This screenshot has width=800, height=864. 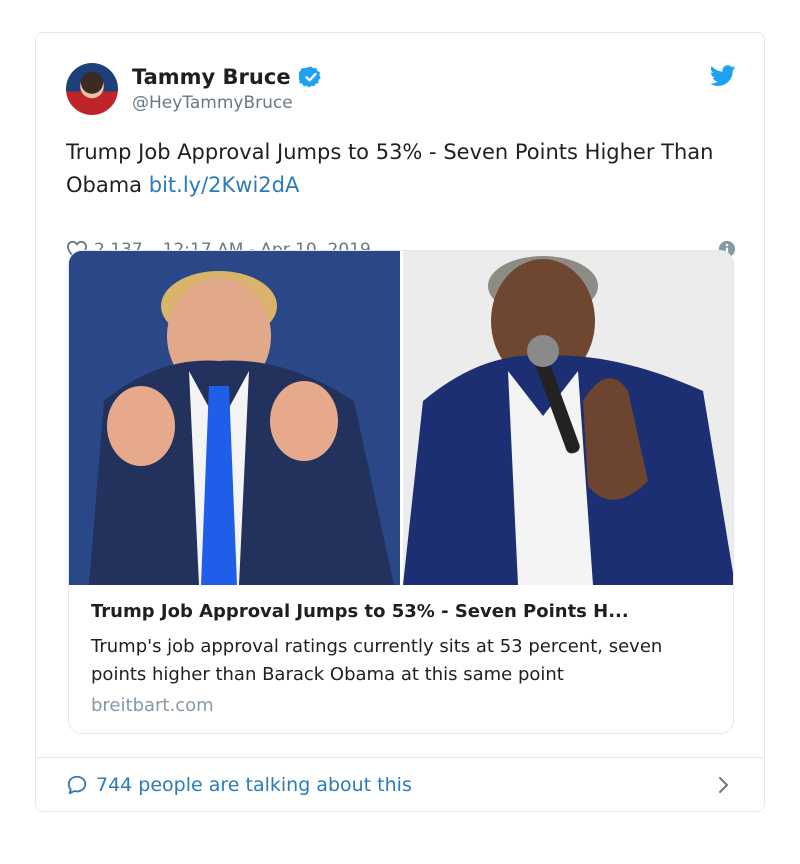 What do you see at coordinates (212, 103) in the screenshot?
I see `author-handle: @HeyTammyBruce` at bounding box center [212, 103].